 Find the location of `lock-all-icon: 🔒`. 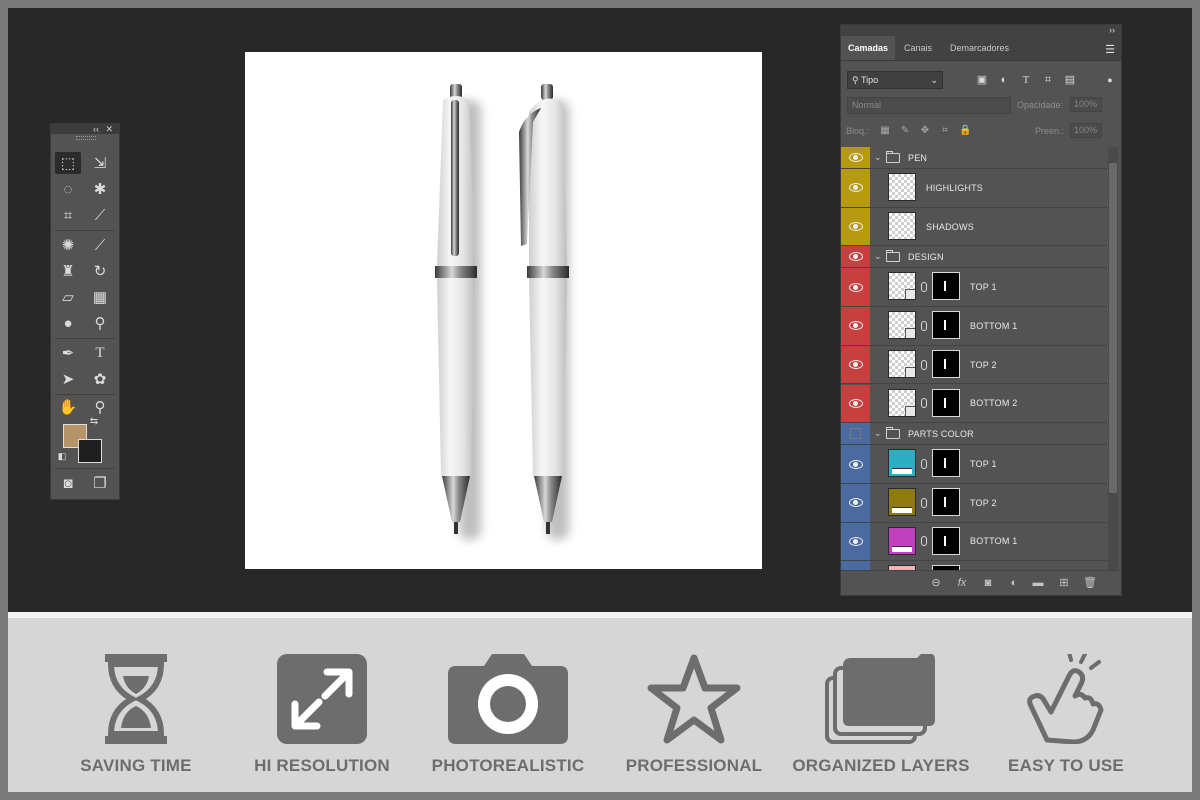

lock-all-icon: 🔒 is located at coordinates (965, 131).